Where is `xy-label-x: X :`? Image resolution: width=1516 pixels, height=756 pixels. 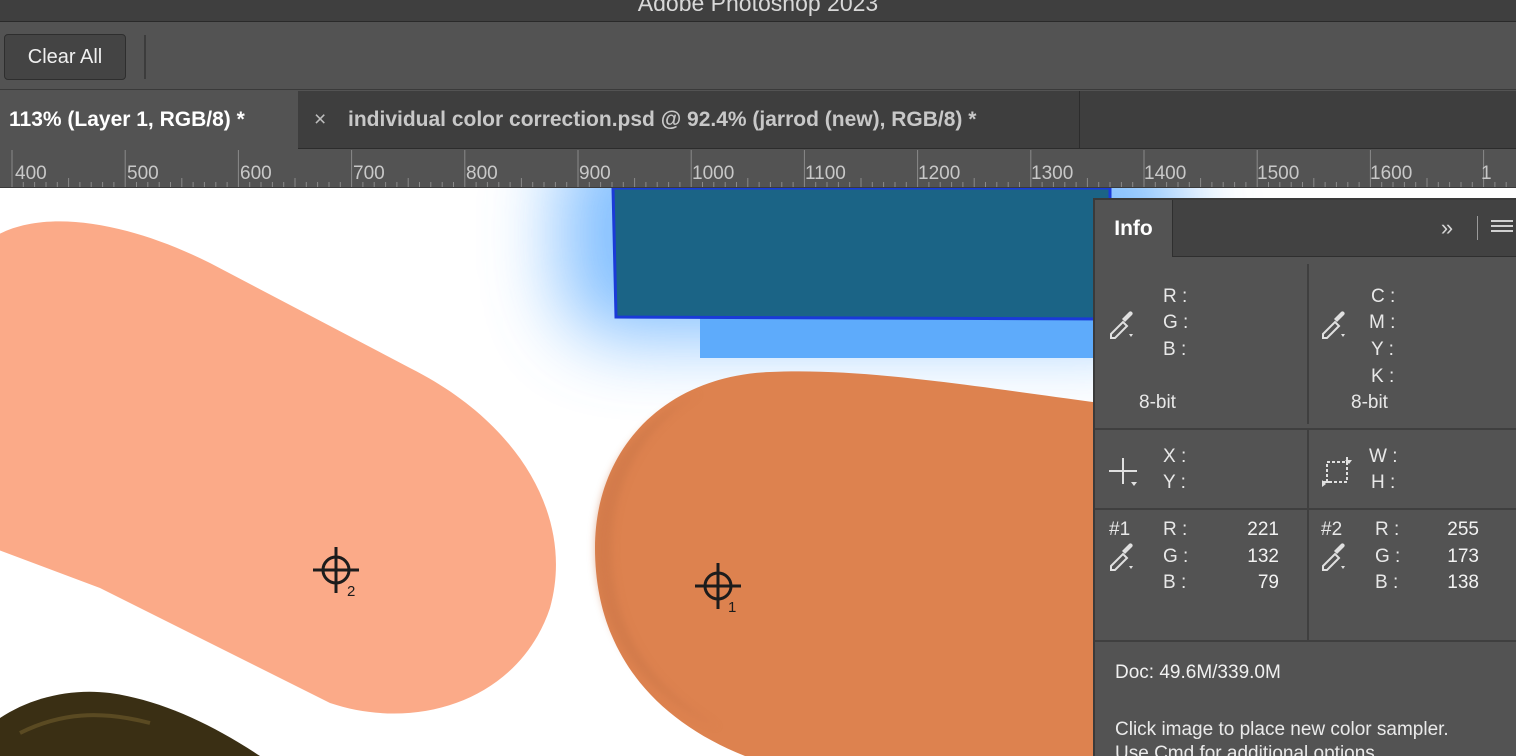 xy-label-x: X : is located at coordinates (1175, 456).